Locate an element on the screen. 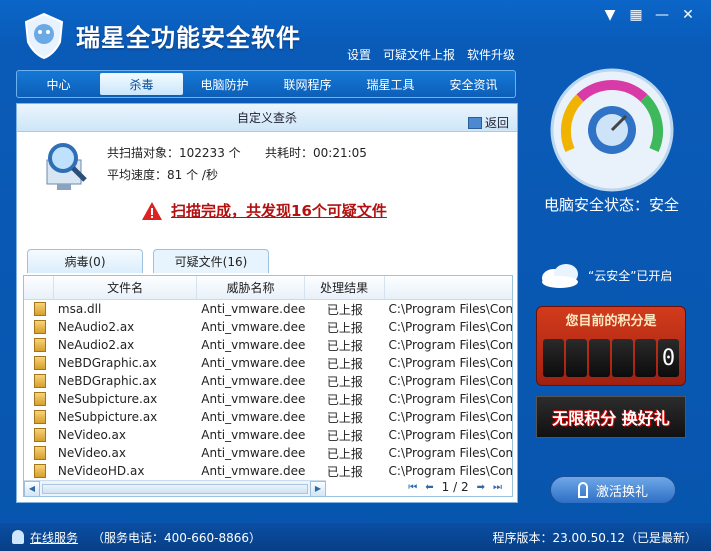 This screenshot has width=711, height=551. col-result: 处理结果 is located at coordinates (345, 287).